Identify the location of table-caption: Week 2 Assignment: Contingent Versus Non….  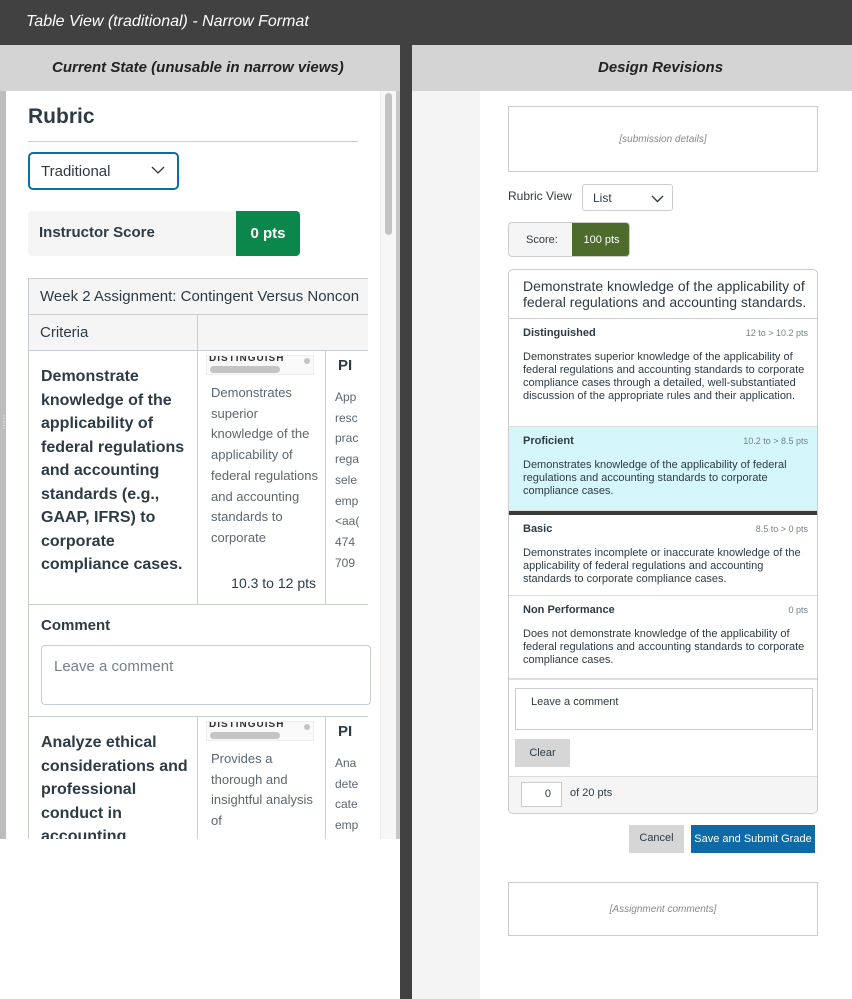
(198, 297).